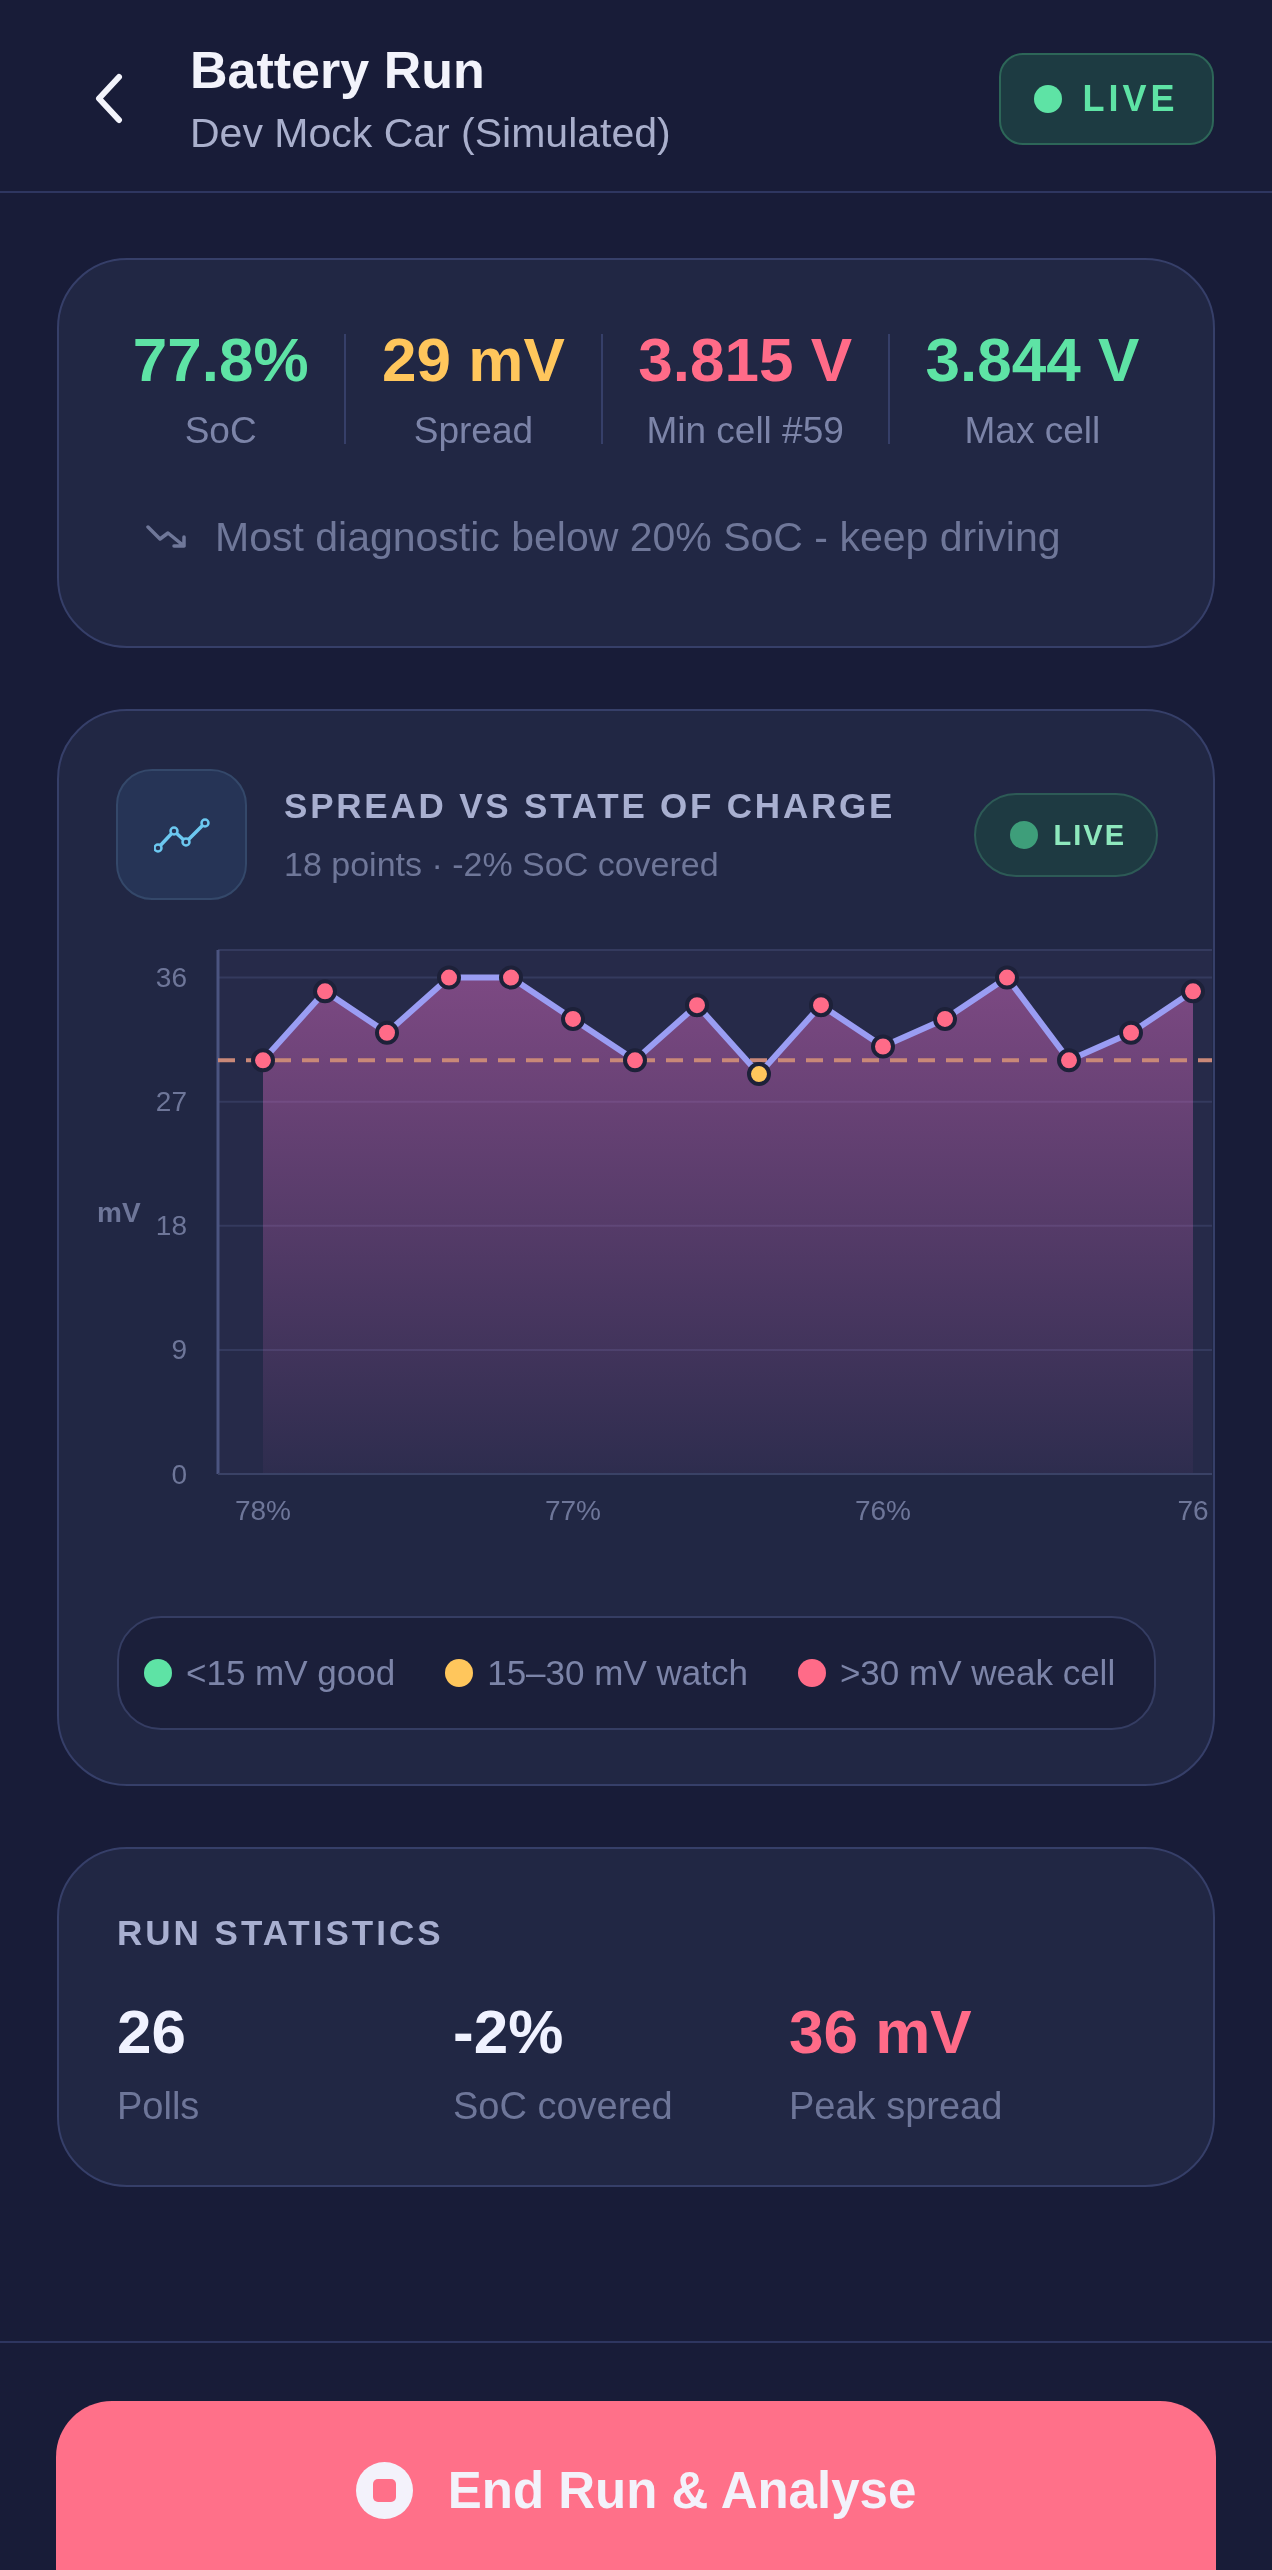 The image size is (1272, 2570). Describe the element at coordinates (638, 537) in the screenshot. I see `hint-text: Most diagnostic below 20% SoC - keep driving` at that location.